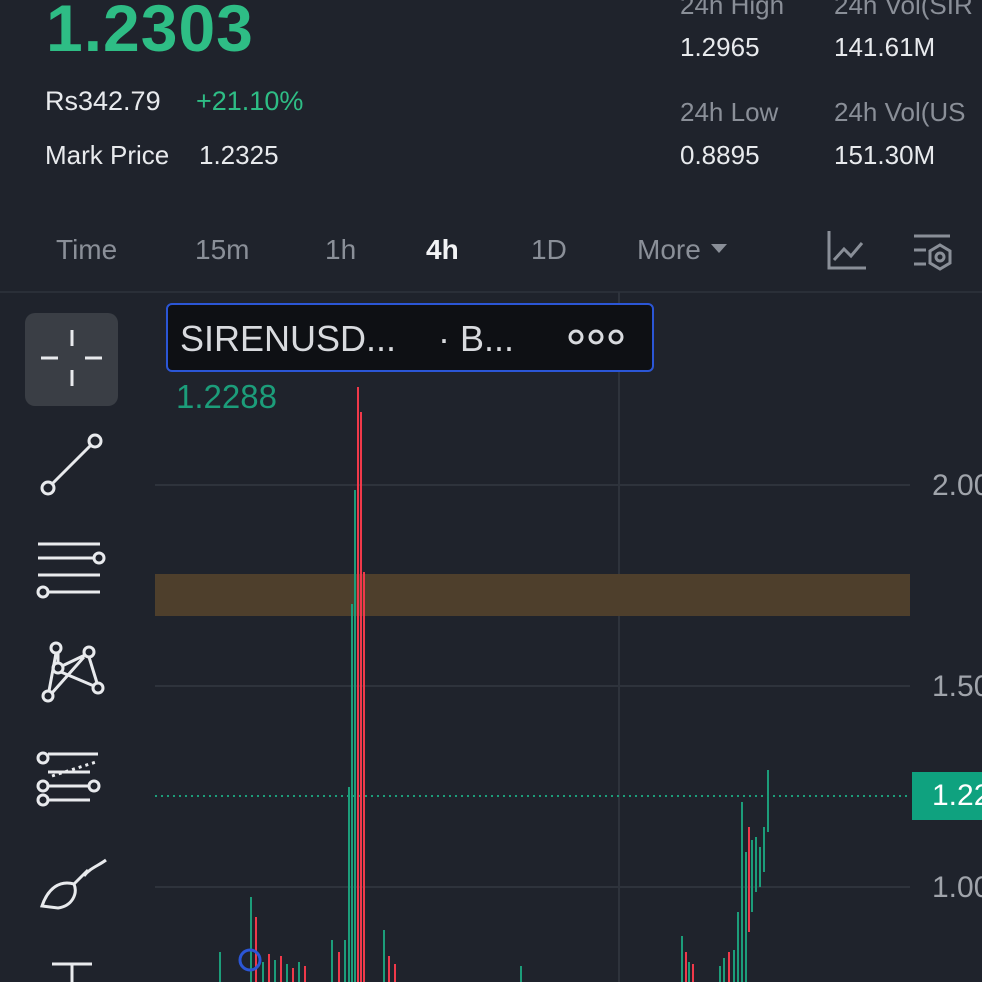 The height and width of the screenshot is (982, 982). Describe the element at coordinates (442, 250) in the screenshot. I see `tab-4h: 4h` at that location.